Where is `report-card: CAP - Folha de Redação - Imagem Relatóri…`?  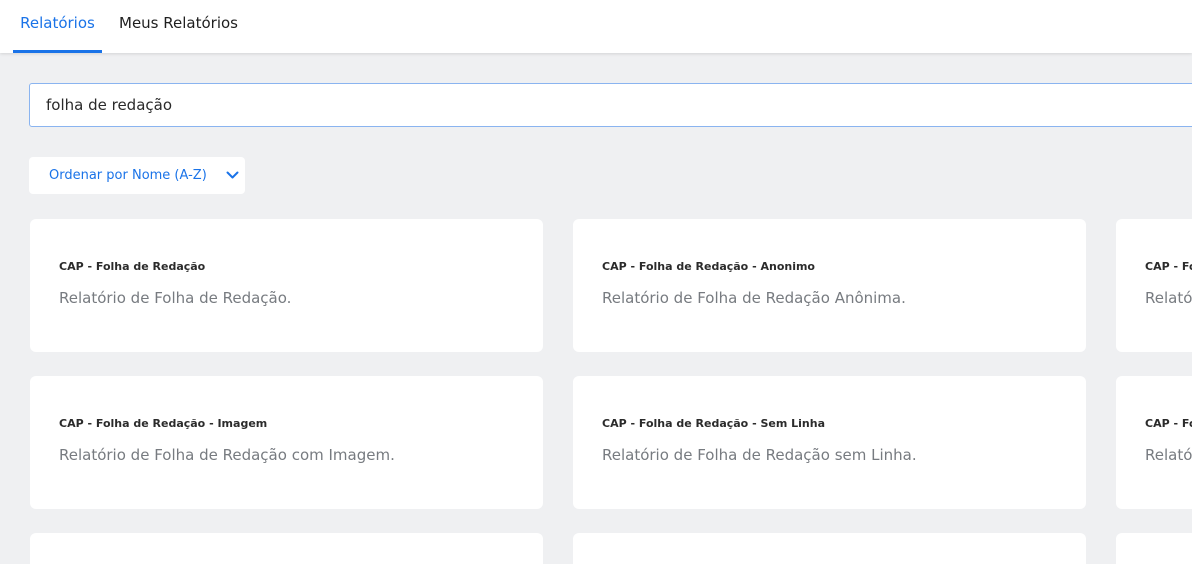 report-card: CAP - Folha de Redação - Imagem Relatóri… is located at coordinates (286, 442).